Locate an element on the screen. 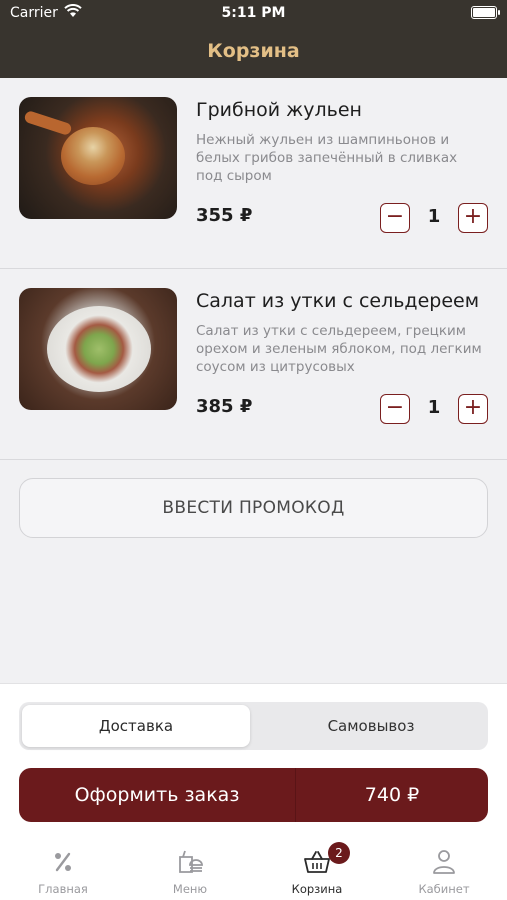 The image size is (507, 900). place-order-label: Оформить заказ is located at coordinates (157, 795).